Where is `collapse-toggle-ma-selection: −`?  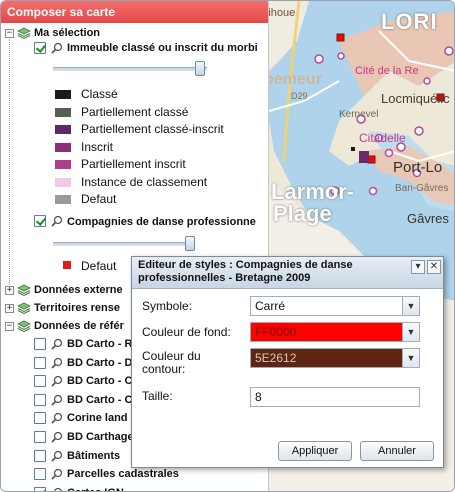 collapse-toggle-ma-selection: − is located at coordinates (9, 33).